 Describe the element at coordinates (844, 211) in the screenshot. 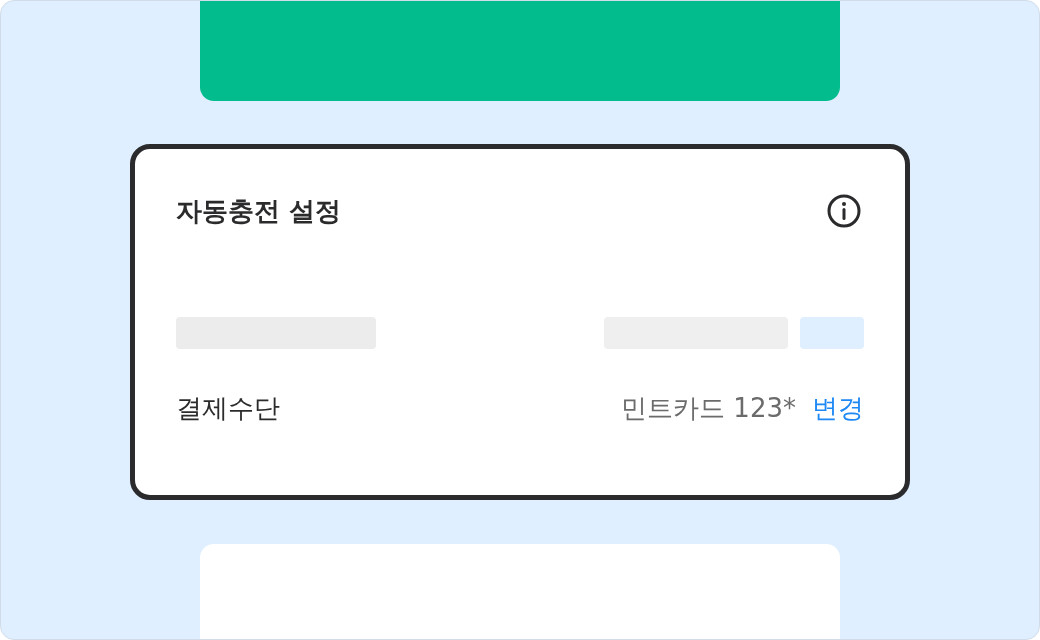

I see `info-icon` at that location.